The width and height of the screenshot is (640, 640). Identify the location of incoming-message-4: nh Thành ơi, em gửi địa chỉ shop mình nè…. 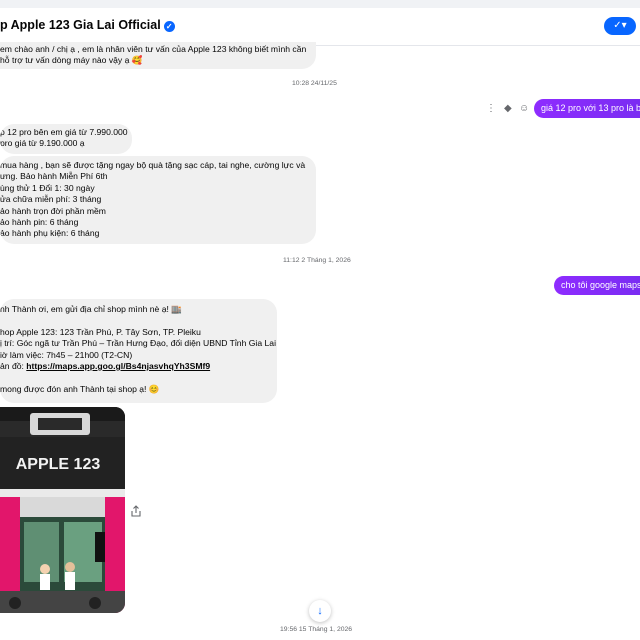
(138, 351).